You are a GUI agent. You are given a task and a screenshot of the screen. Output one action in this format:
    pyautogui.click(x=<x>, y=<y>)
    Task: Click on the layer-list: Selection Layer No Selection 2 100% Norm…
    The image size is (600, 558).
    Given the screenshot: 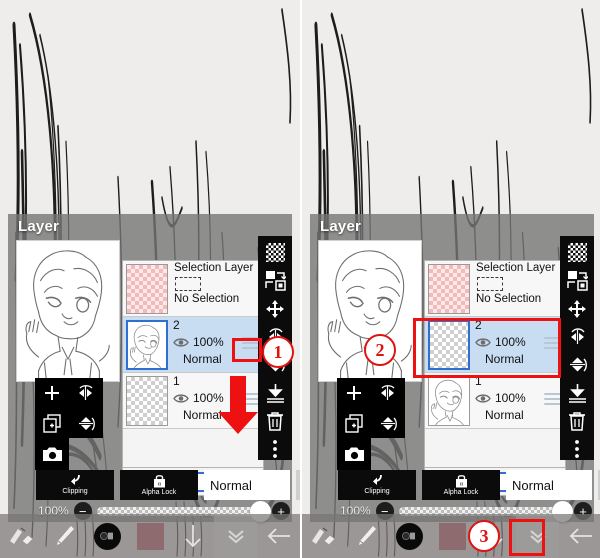 What is the action you would take?
    pyautogui.click(x=193, y=364)
    